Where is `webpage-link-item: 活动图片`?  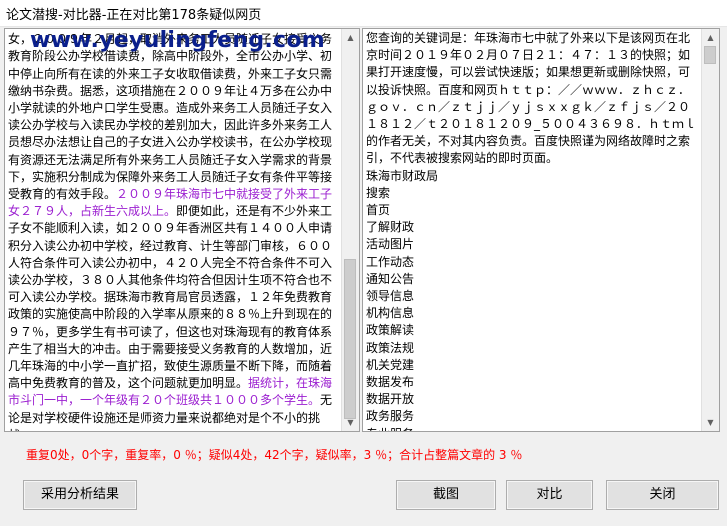
webpage-link-item: 活动图片 is located at coordinates (533, 244).